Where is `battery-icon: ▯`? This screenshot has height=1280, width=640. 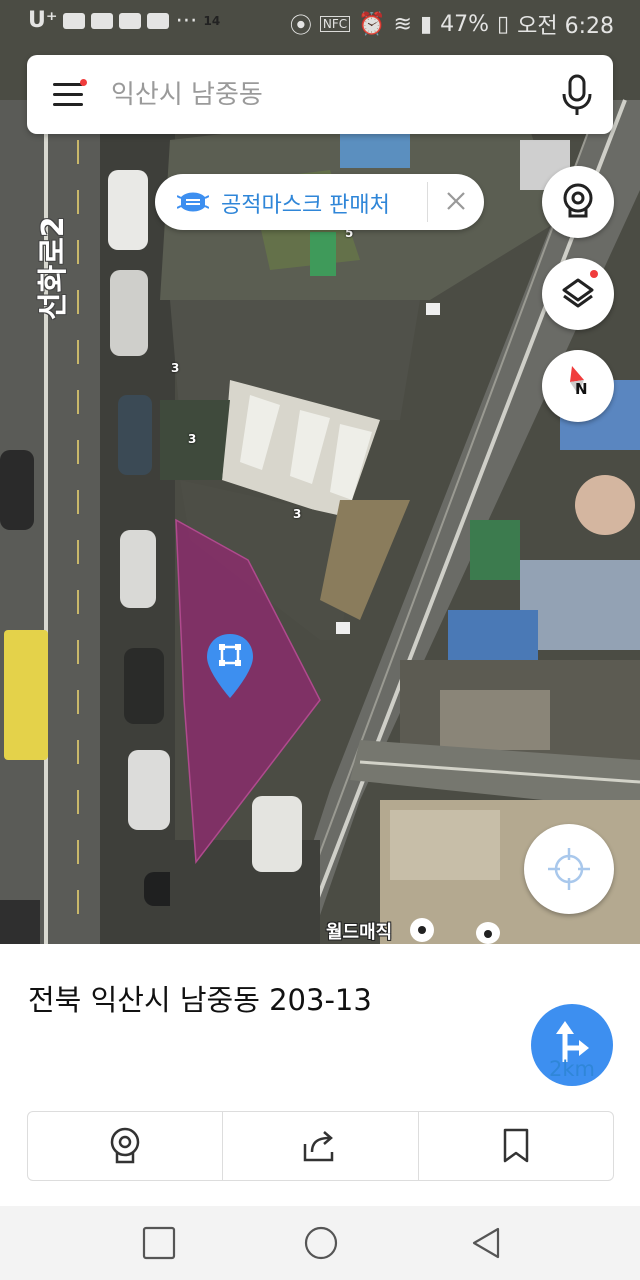 battery-icon: ▯ is located at coordinates (503, 24).